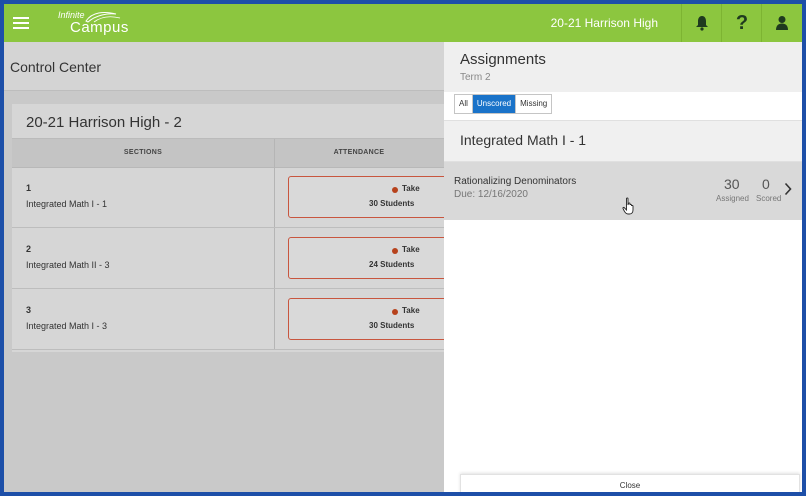 This screenshot has width=806, height=496. What do you see at coordinates (533, 104) in the screenshot?
I see `filter-missing: Missing` at bounding box center [533, 104].